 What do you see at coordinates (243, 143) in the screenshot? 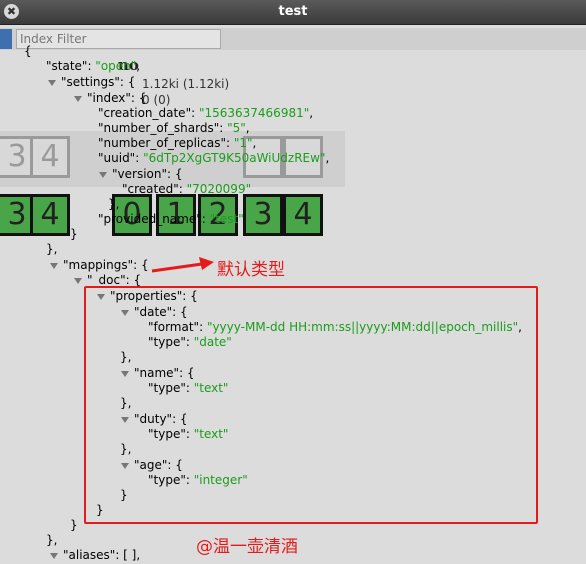
I see `json-string-value: "1"` at bounding box center [243, 143].